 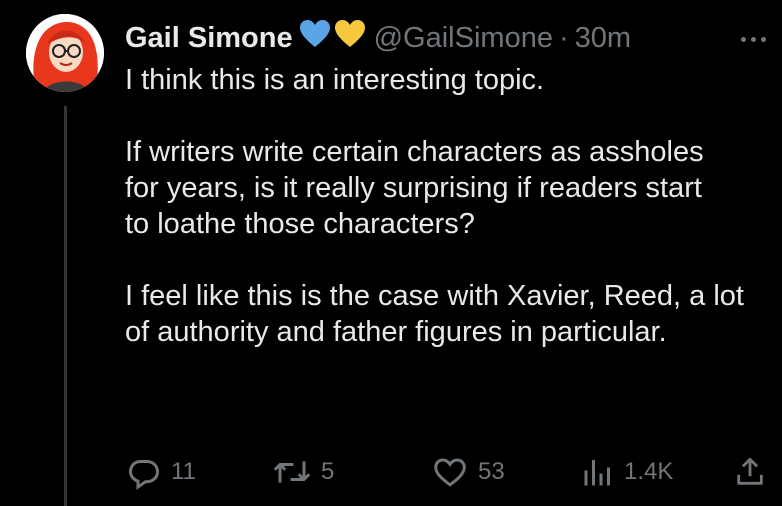 I want to click on like-count: 53, so click(x=491, y=471).